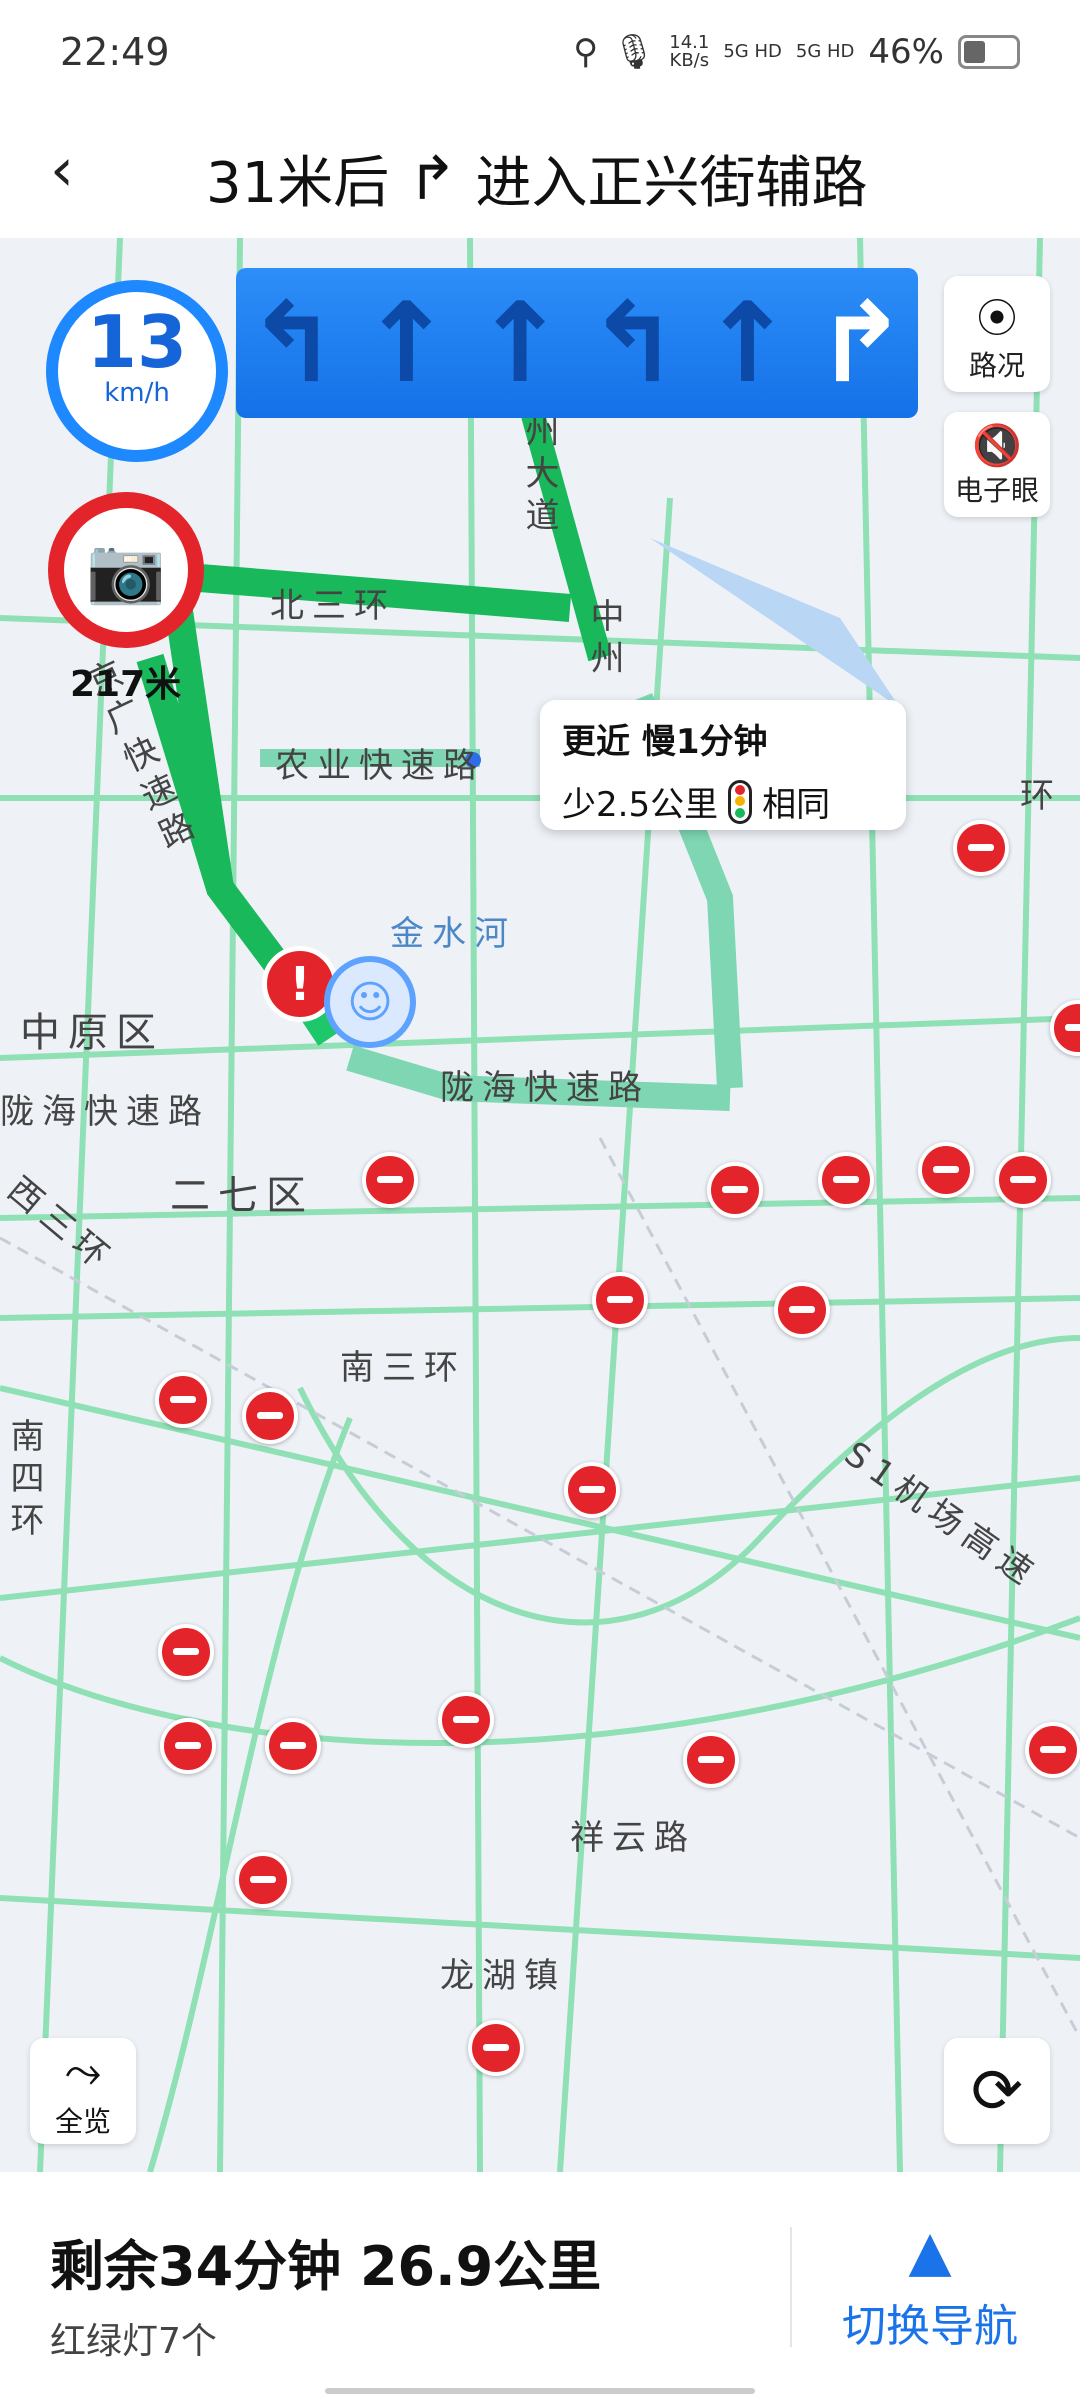 The height and width of the screenshot is (2400, 1080). What do you see at coordinates (403, 1368) in the screenshot?
I see `map-label: 南三环` at bounding box center [403, 1368].